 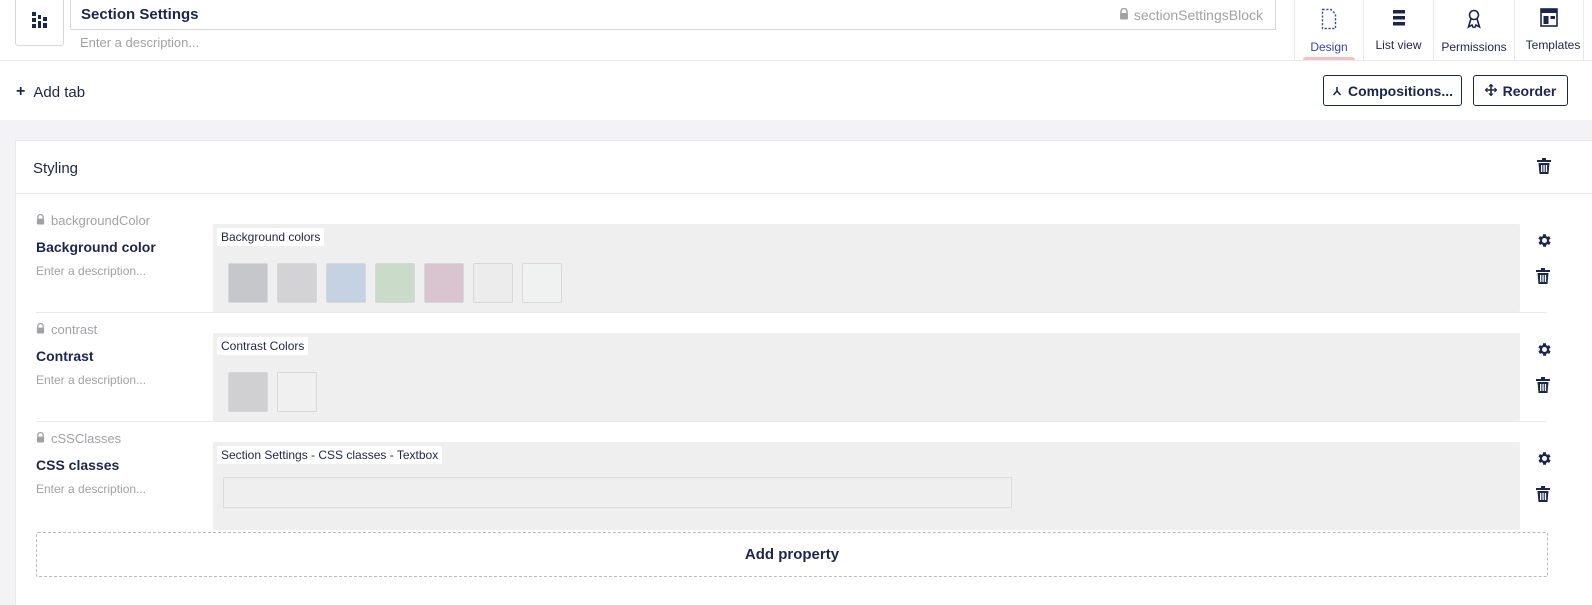 I want to click on content-apps: Design List view Permissions Templates, so click(x=1439, y=30).